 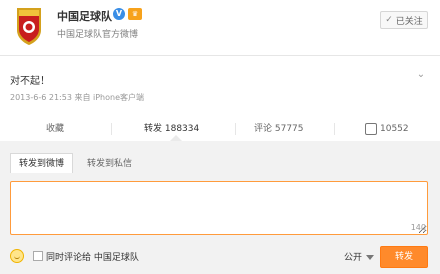 What do you see at coordinates (371, 128) in the screenshot?
I see `thumbs-up-icon` at bounding box center [371, 128].